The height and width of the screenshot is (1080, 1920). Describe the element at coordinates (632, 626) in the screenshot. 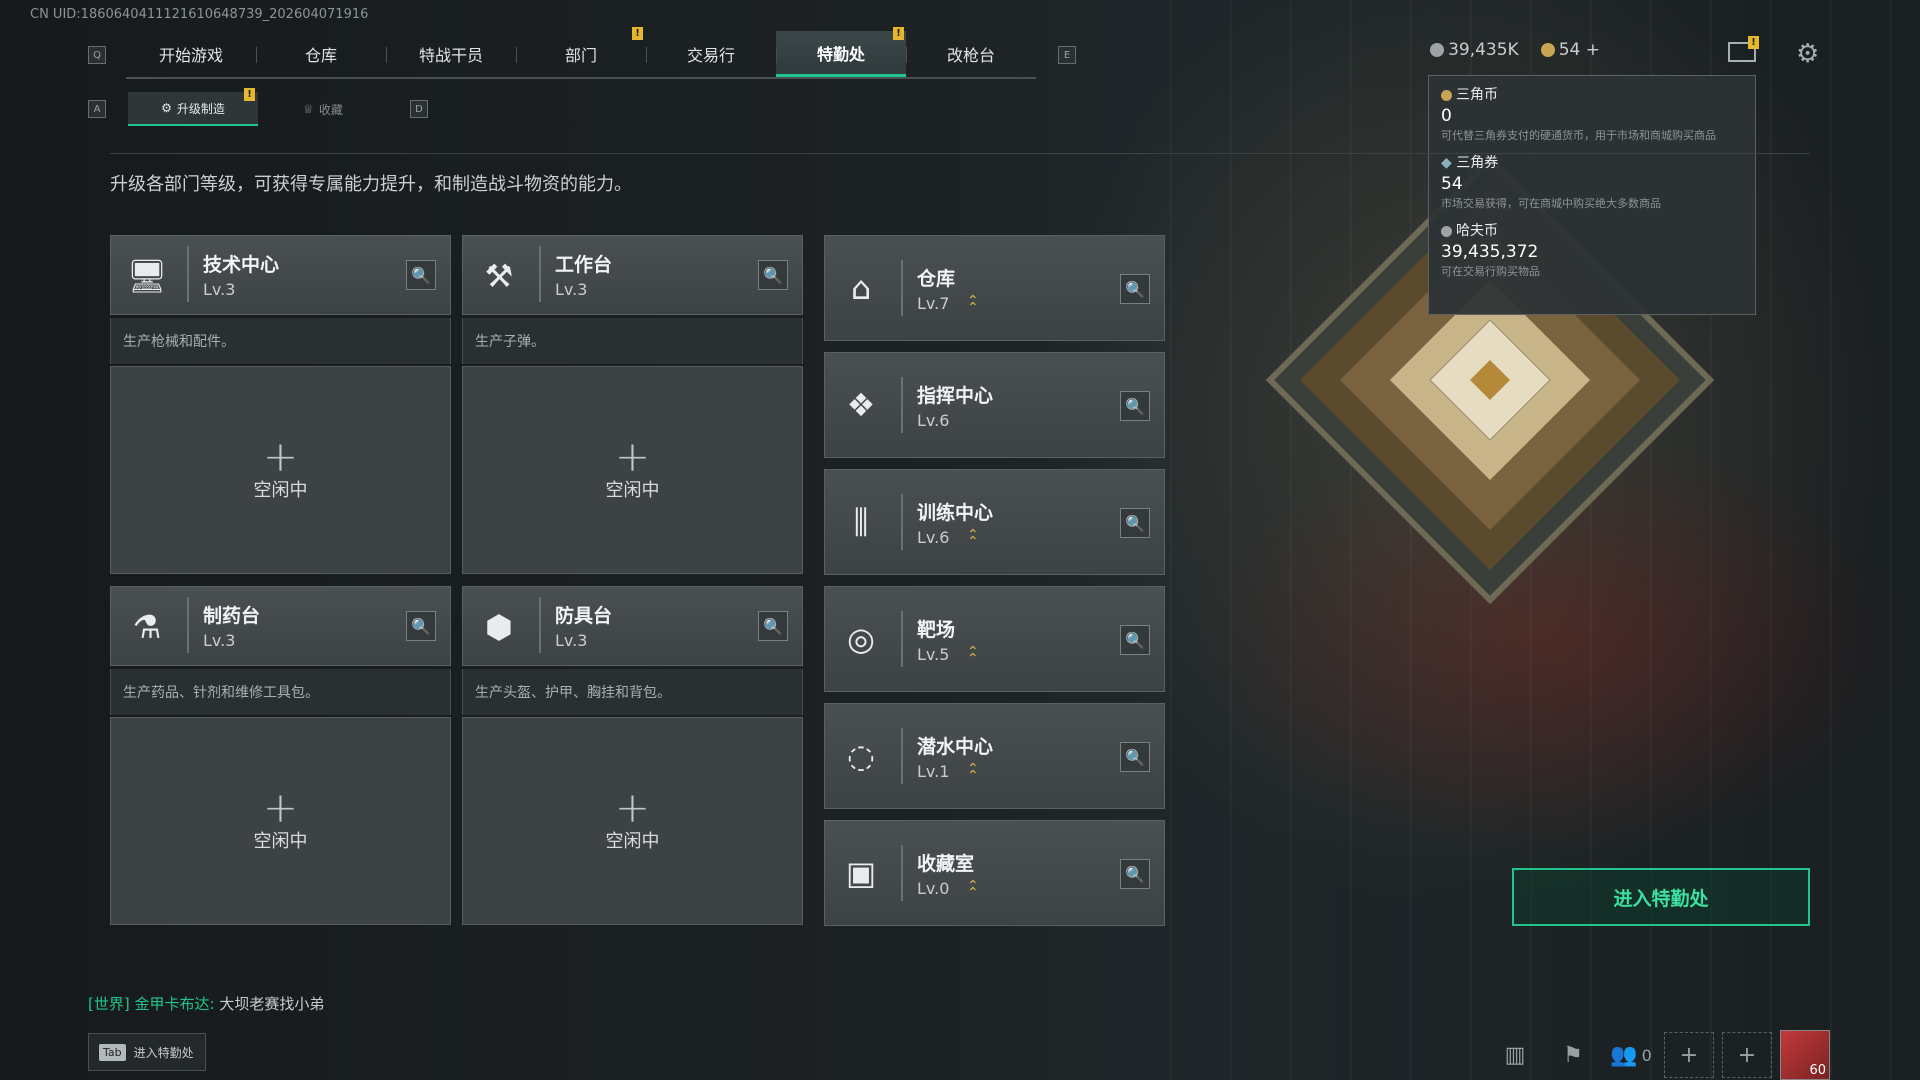

I see `station-card-armor-bench: ⬢ 防具台 Lv.3 🔍` at that location.